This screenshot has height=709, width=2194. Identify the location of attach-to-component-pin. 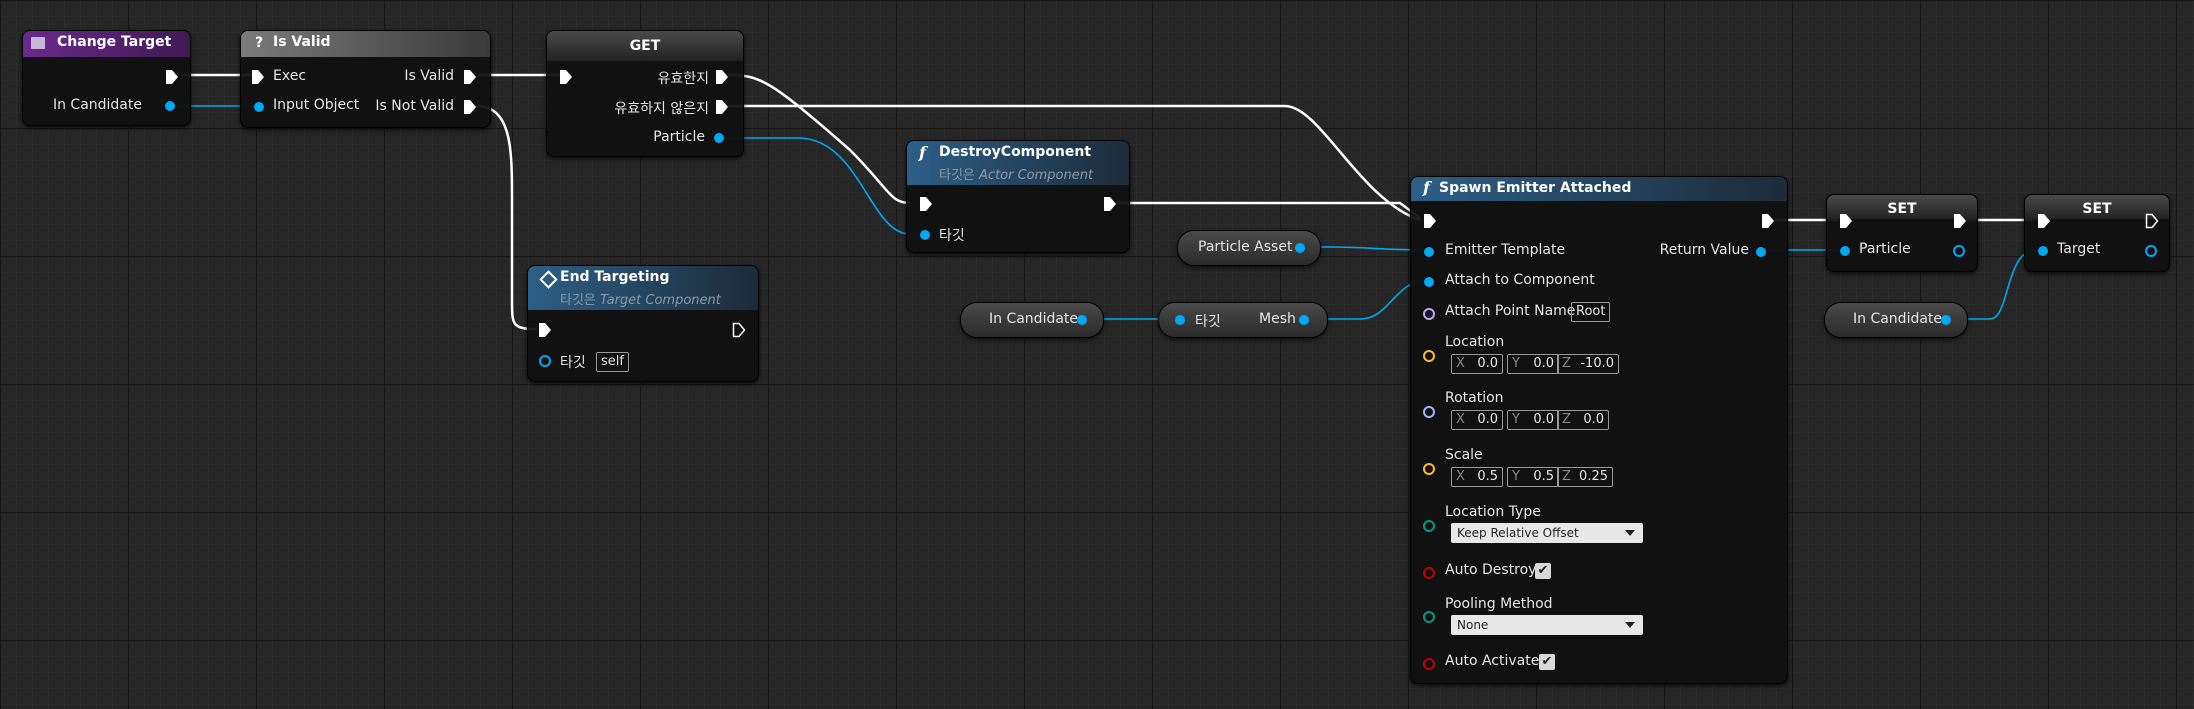
(1429, 282).